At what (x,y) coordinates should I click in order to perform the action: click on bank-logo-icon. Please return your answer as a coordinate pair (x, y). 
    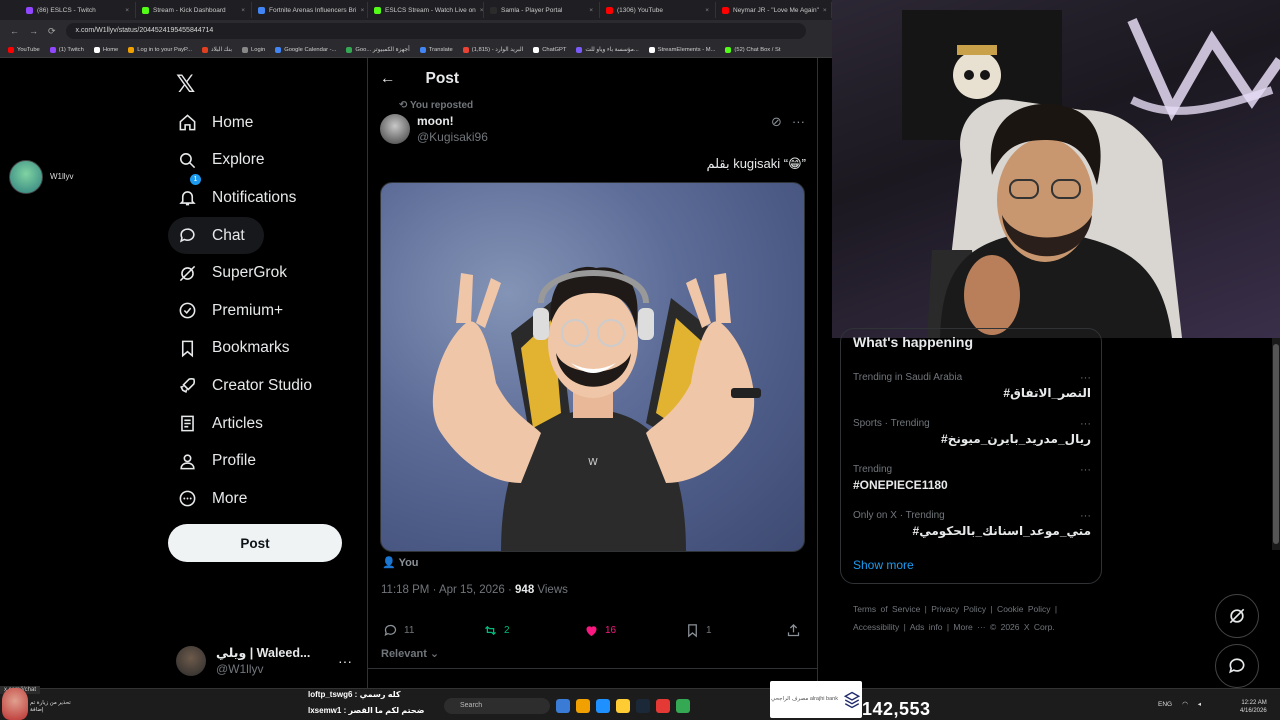
    Looking at the image, I should click on (852, 699).